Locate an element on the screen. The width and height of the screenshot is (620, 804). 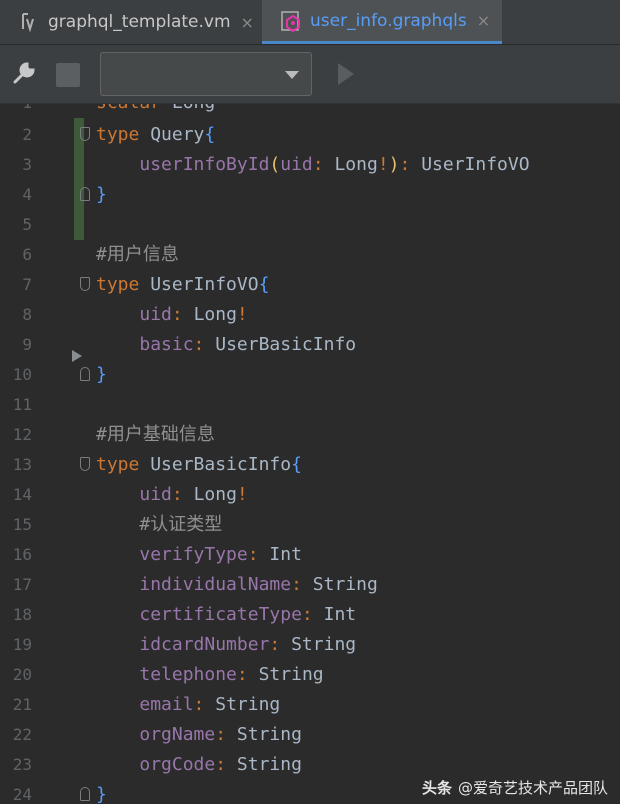
field-name: orgCode is located at coordinates (177, 764).